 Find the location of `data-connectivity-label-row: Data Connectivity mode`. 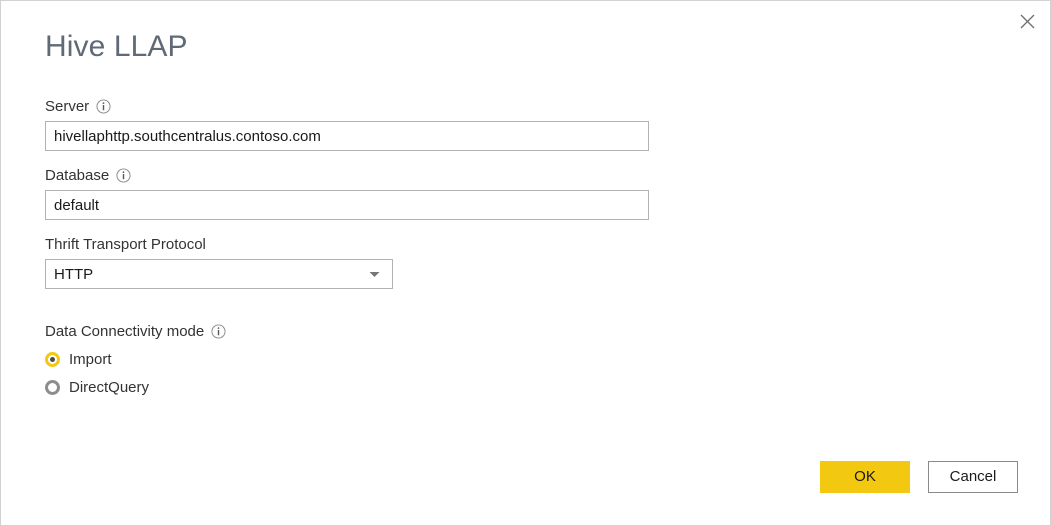

data-connectivity-label-row: Data Connectivity mode is located at coordinates (348, 331).